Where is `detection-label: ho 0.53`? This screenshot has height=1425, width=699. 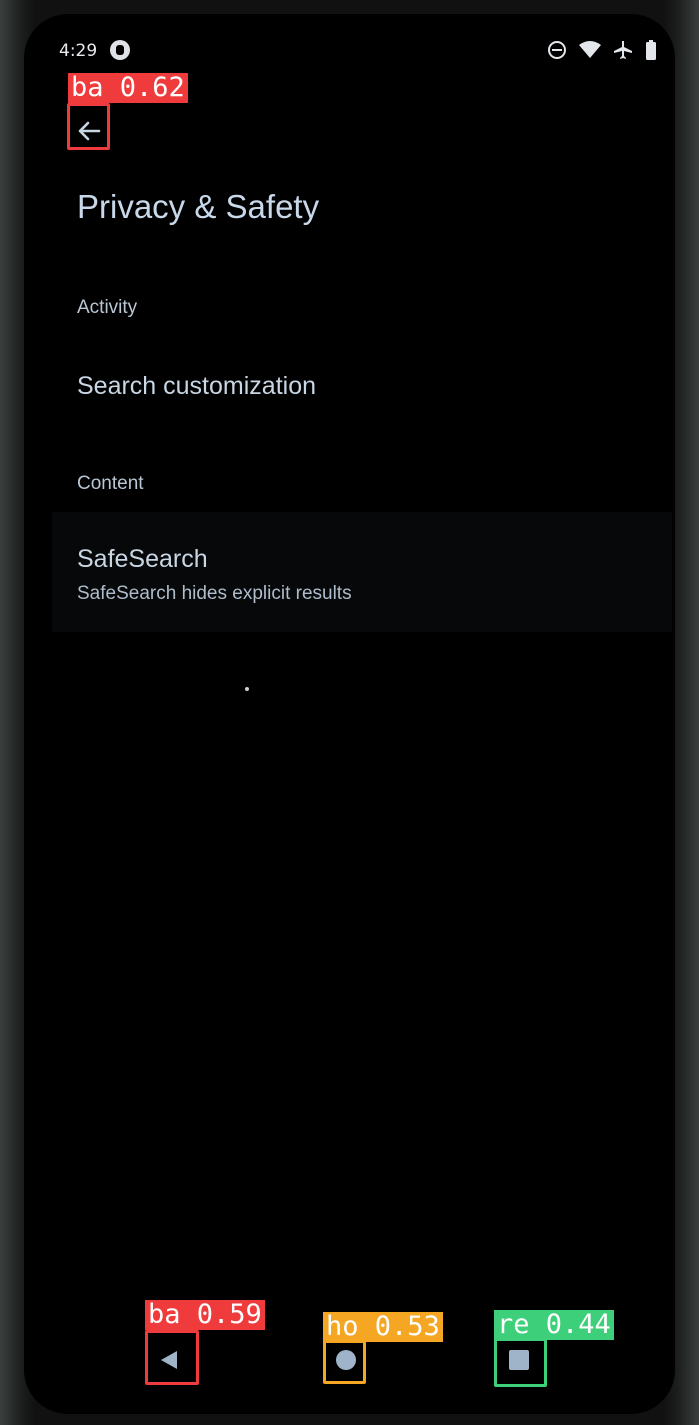
detection-label: ho 0.53 is located at coordinates (383, 1327).